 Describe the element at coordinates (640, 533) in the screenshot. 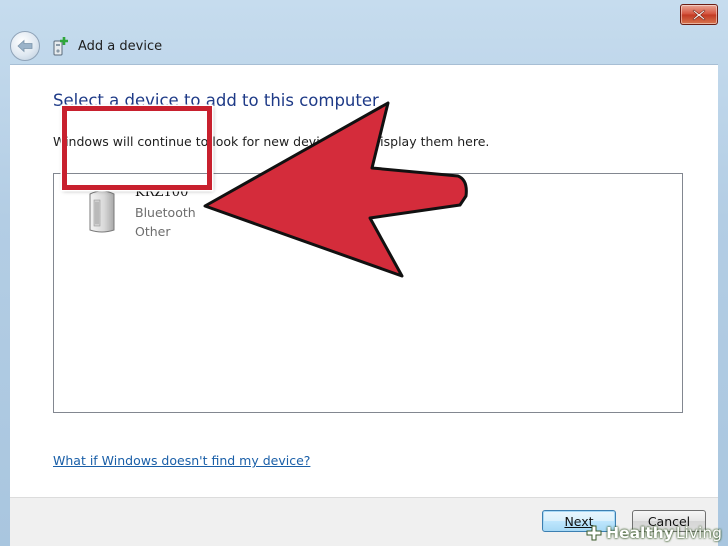

I see `watermark-bold: Healthy` at that location.